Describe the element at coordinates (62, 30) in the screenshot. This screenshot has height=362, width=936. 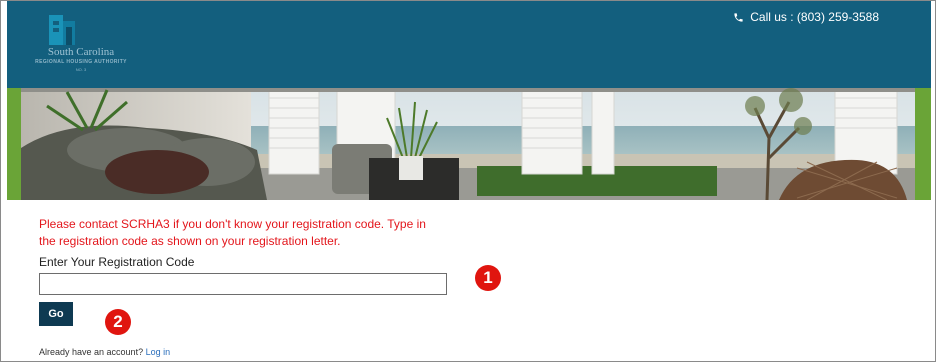
I see `building-logo-icon` at that location.